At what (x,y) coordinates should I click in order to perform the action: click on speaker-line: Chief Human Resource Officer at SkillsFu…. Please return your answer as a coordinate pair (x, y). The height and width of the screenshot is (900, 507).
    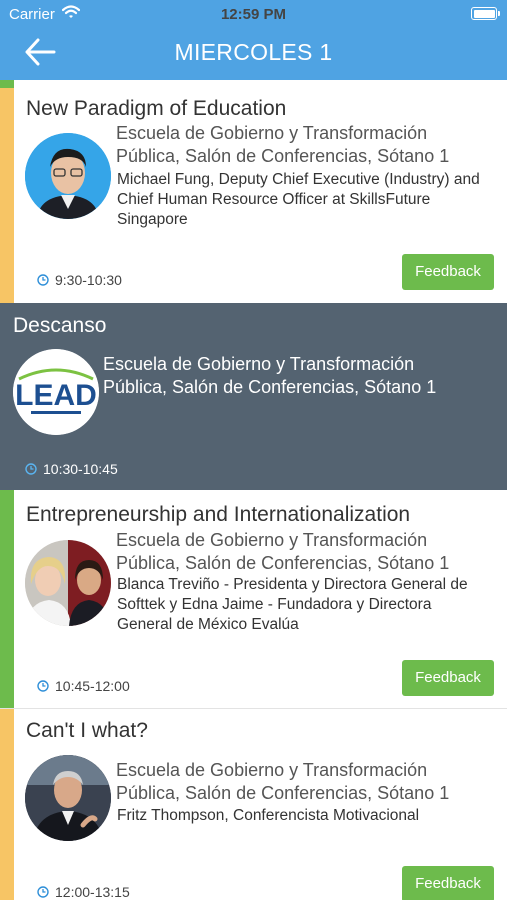
    Looking at the image, I should click on (274, 199).